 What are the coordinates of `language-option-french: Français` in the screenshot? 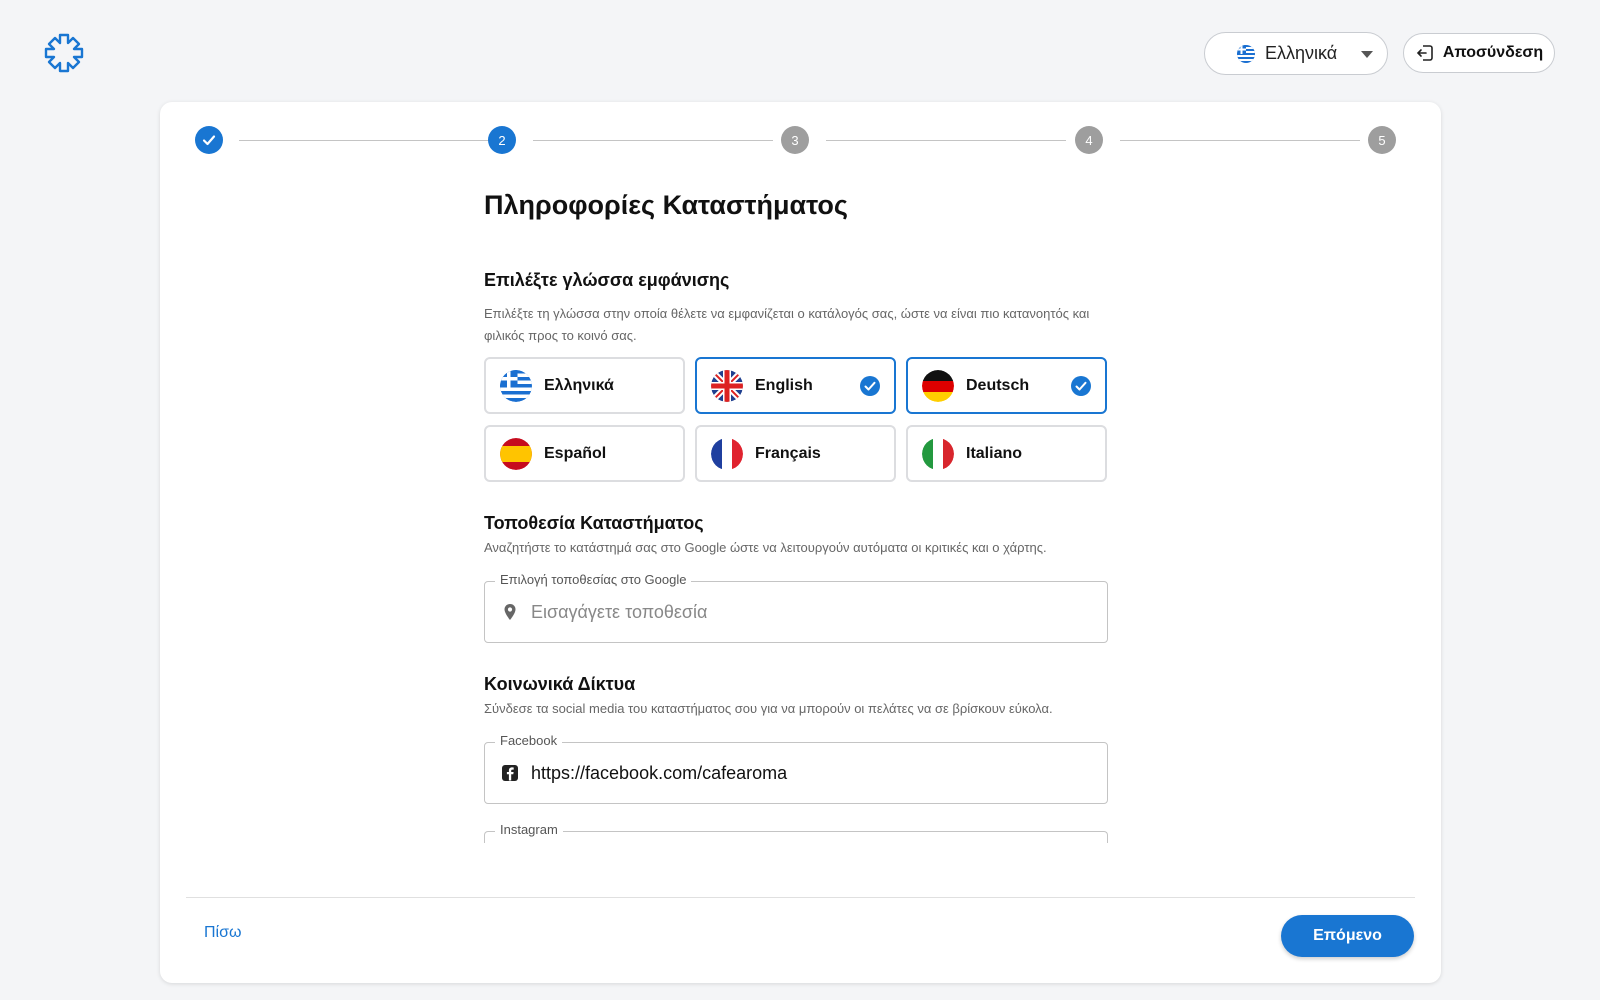 It's located at (795, 453).